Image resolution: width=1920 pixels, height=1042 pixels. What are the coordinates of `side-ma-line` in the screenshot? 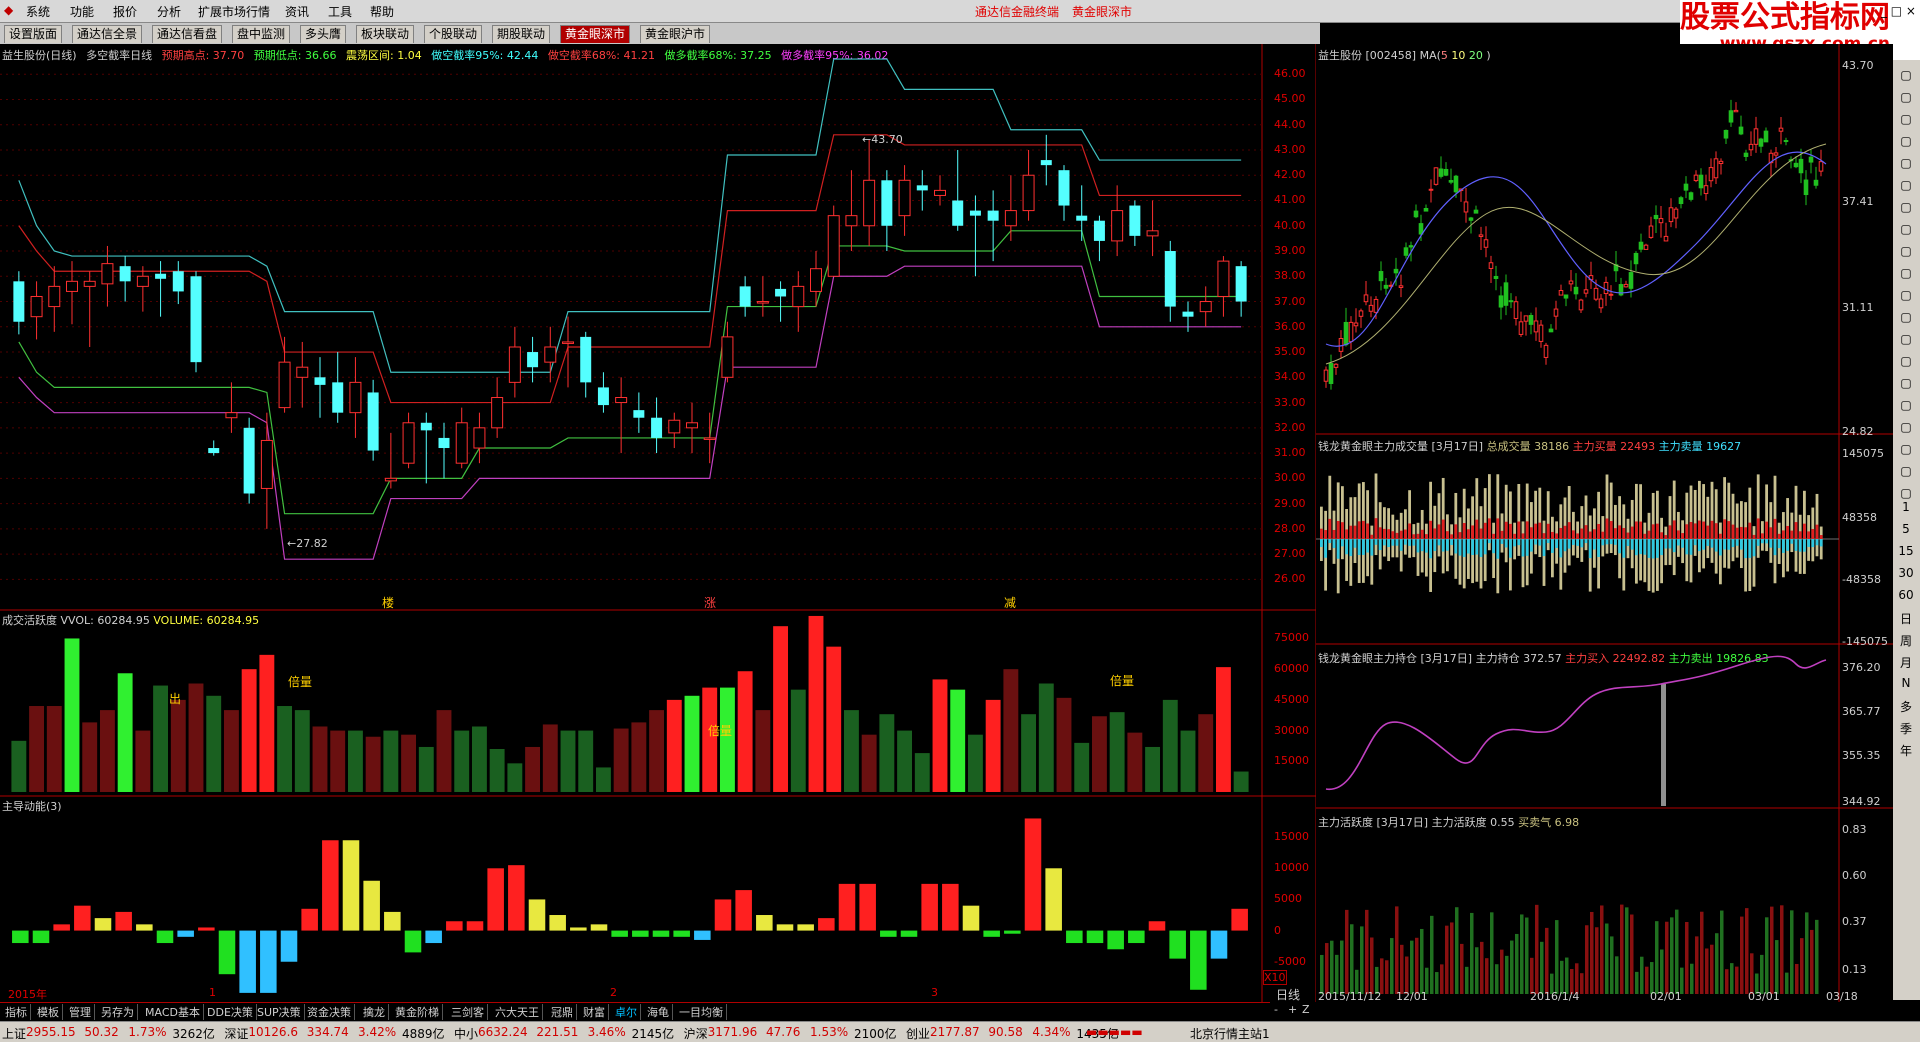 It's located at (1576, 254).